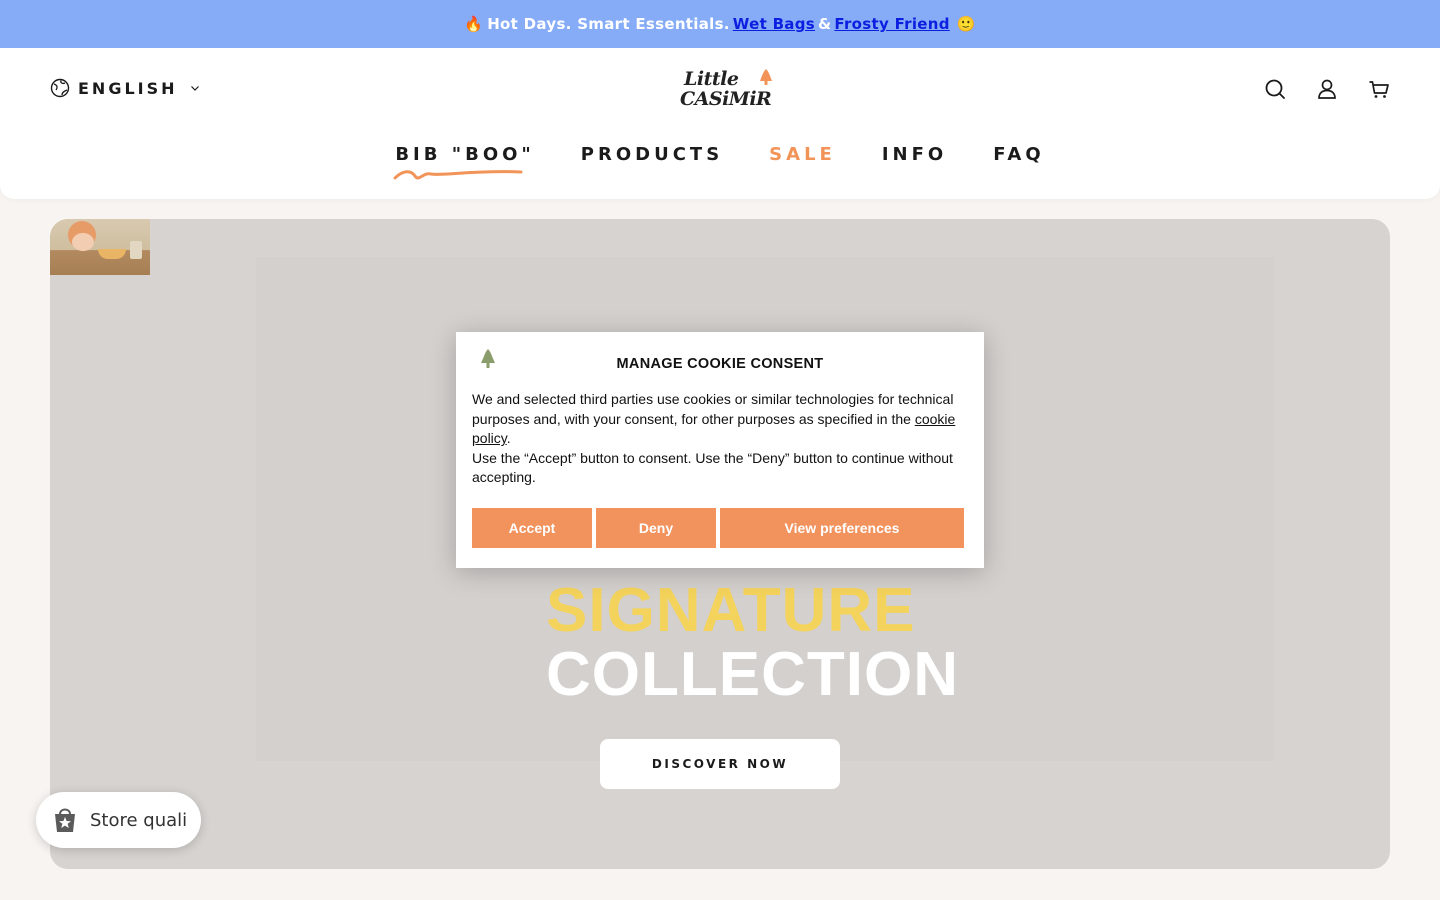  I want to click on nav-label: BIB "BOO", so click(465, 154).